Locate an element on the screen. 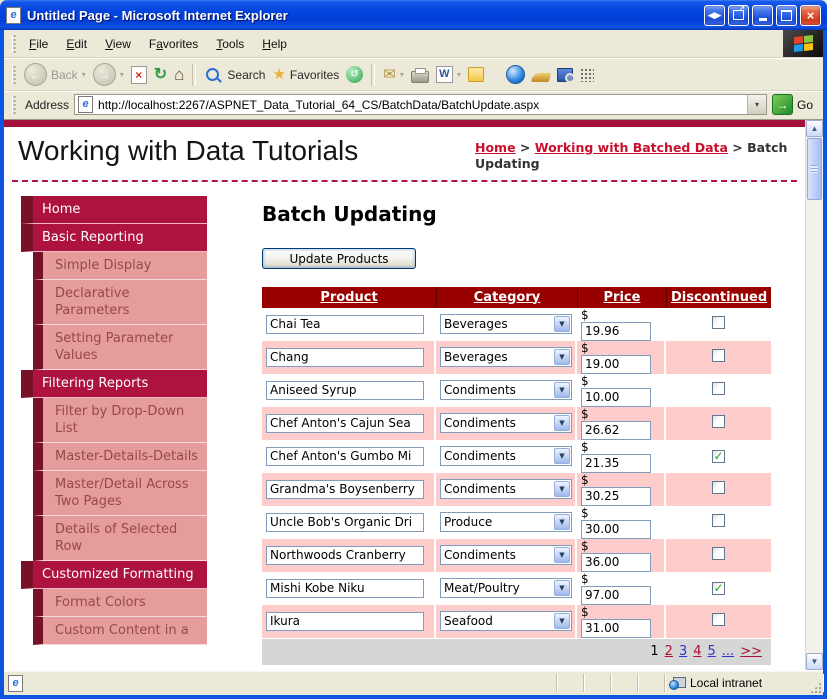 This screenshot has height=699, width=827. pager-page-2: 2 is located at coordinates (669, 651).